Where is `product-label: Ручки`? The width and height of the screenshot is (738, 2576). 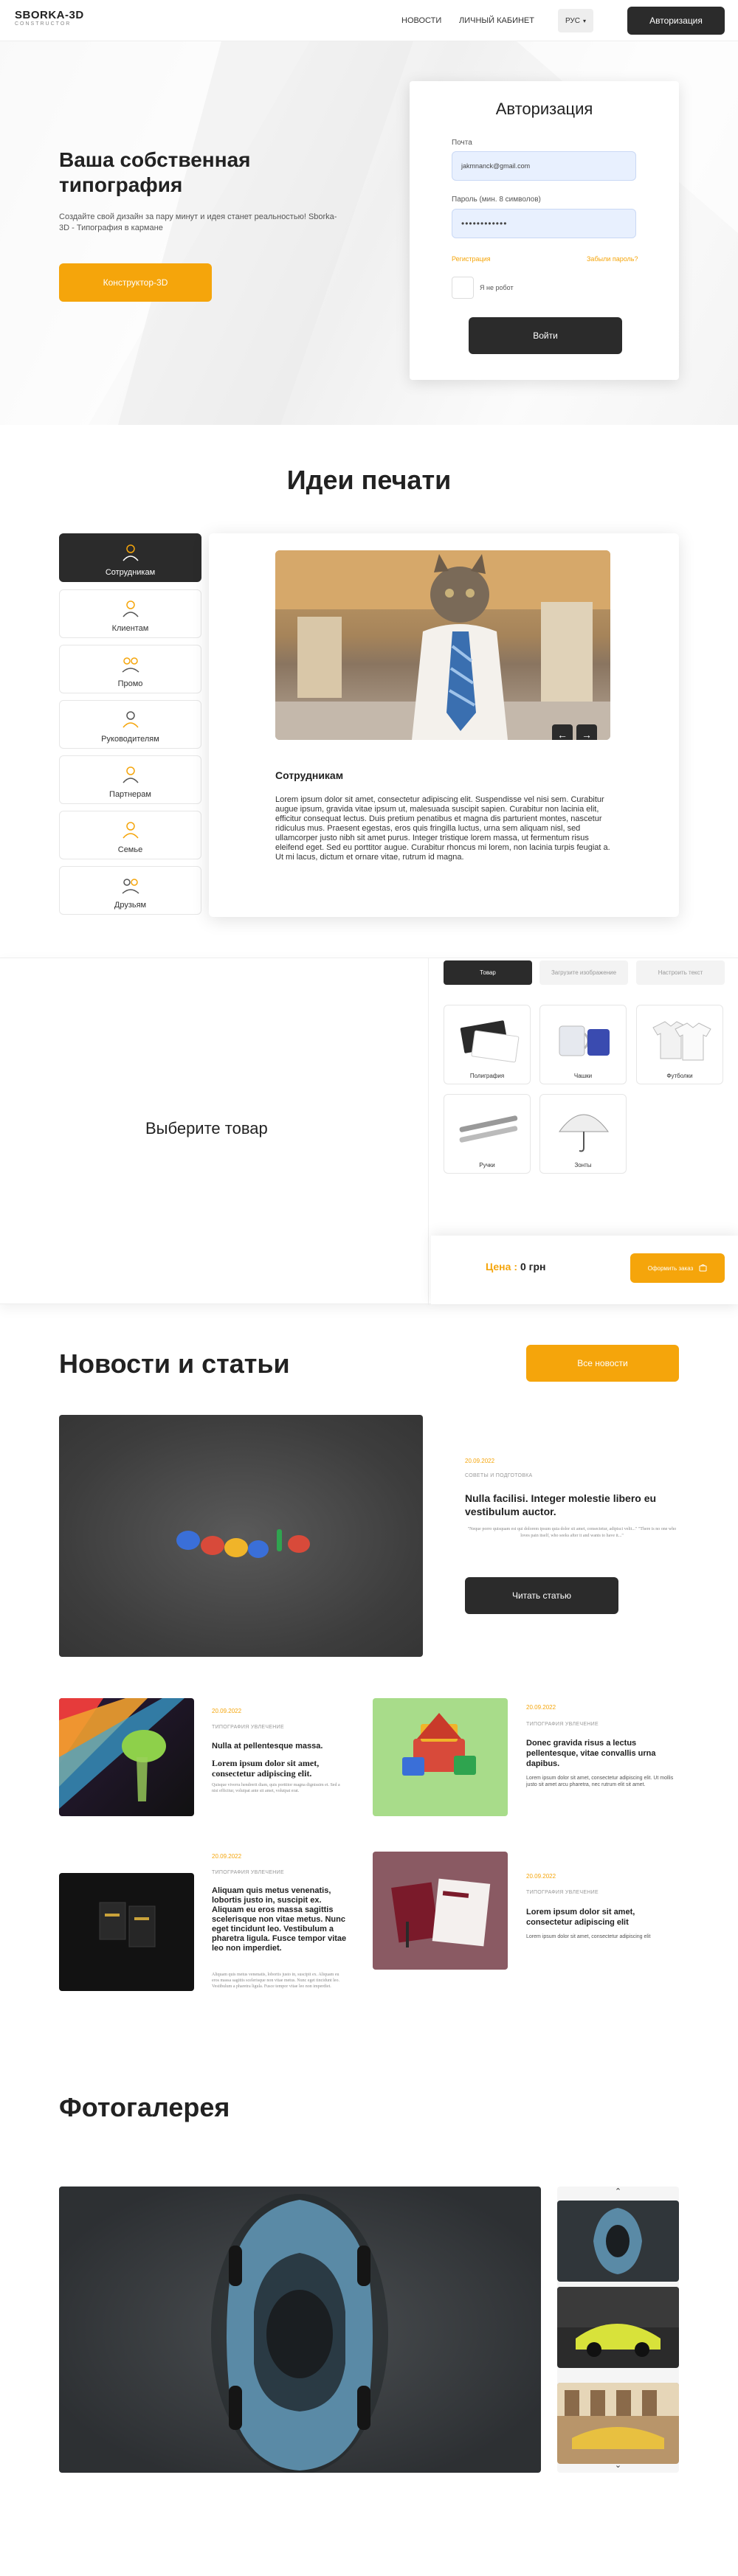
product-label: Ручки is located at coordinates (487, 1165).